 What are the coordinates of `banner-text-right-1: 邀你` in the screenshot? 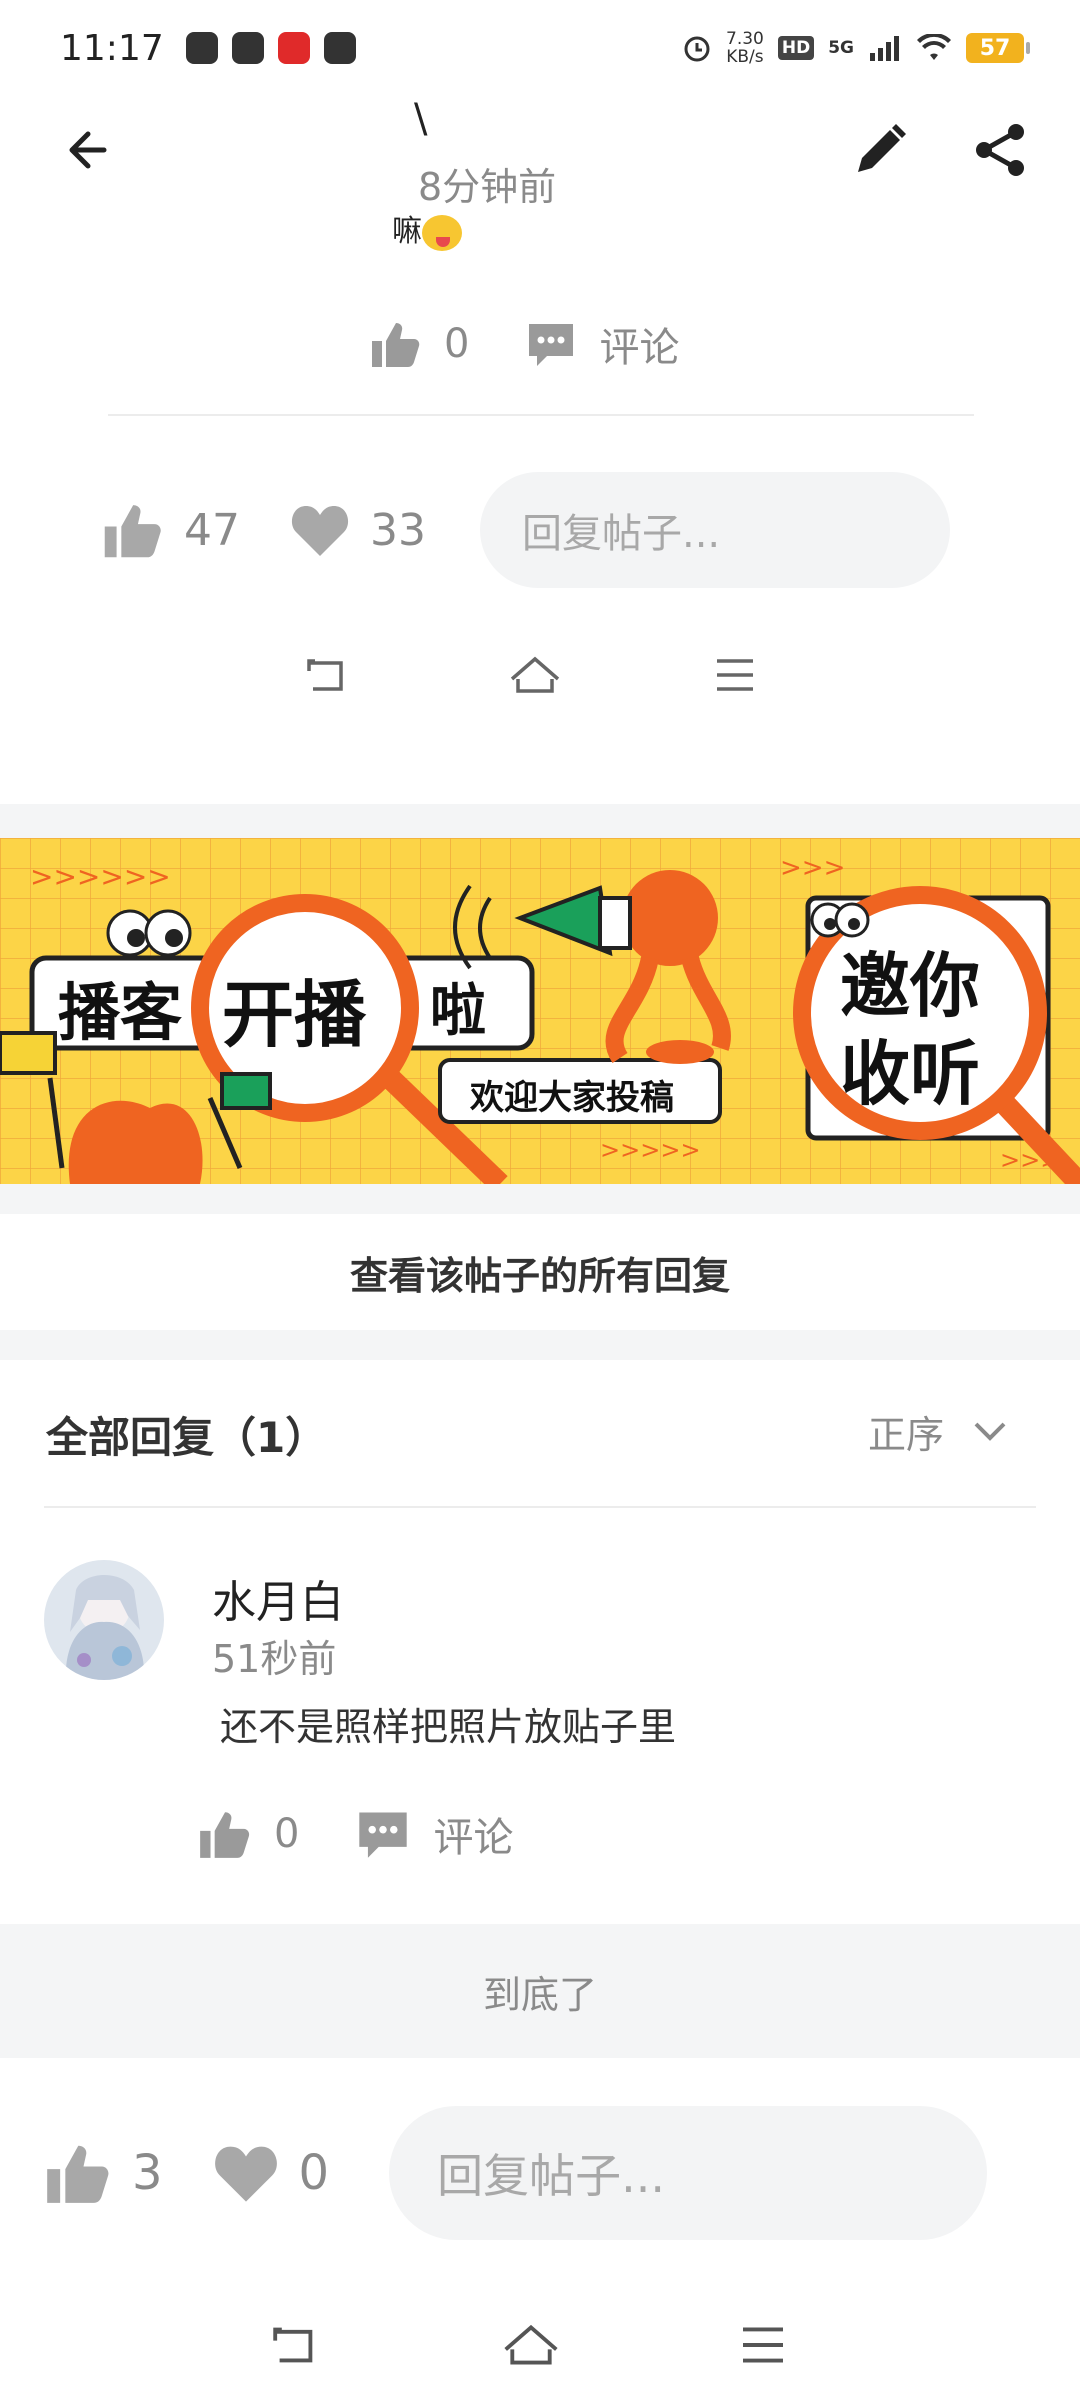 It's located at (910, 986).